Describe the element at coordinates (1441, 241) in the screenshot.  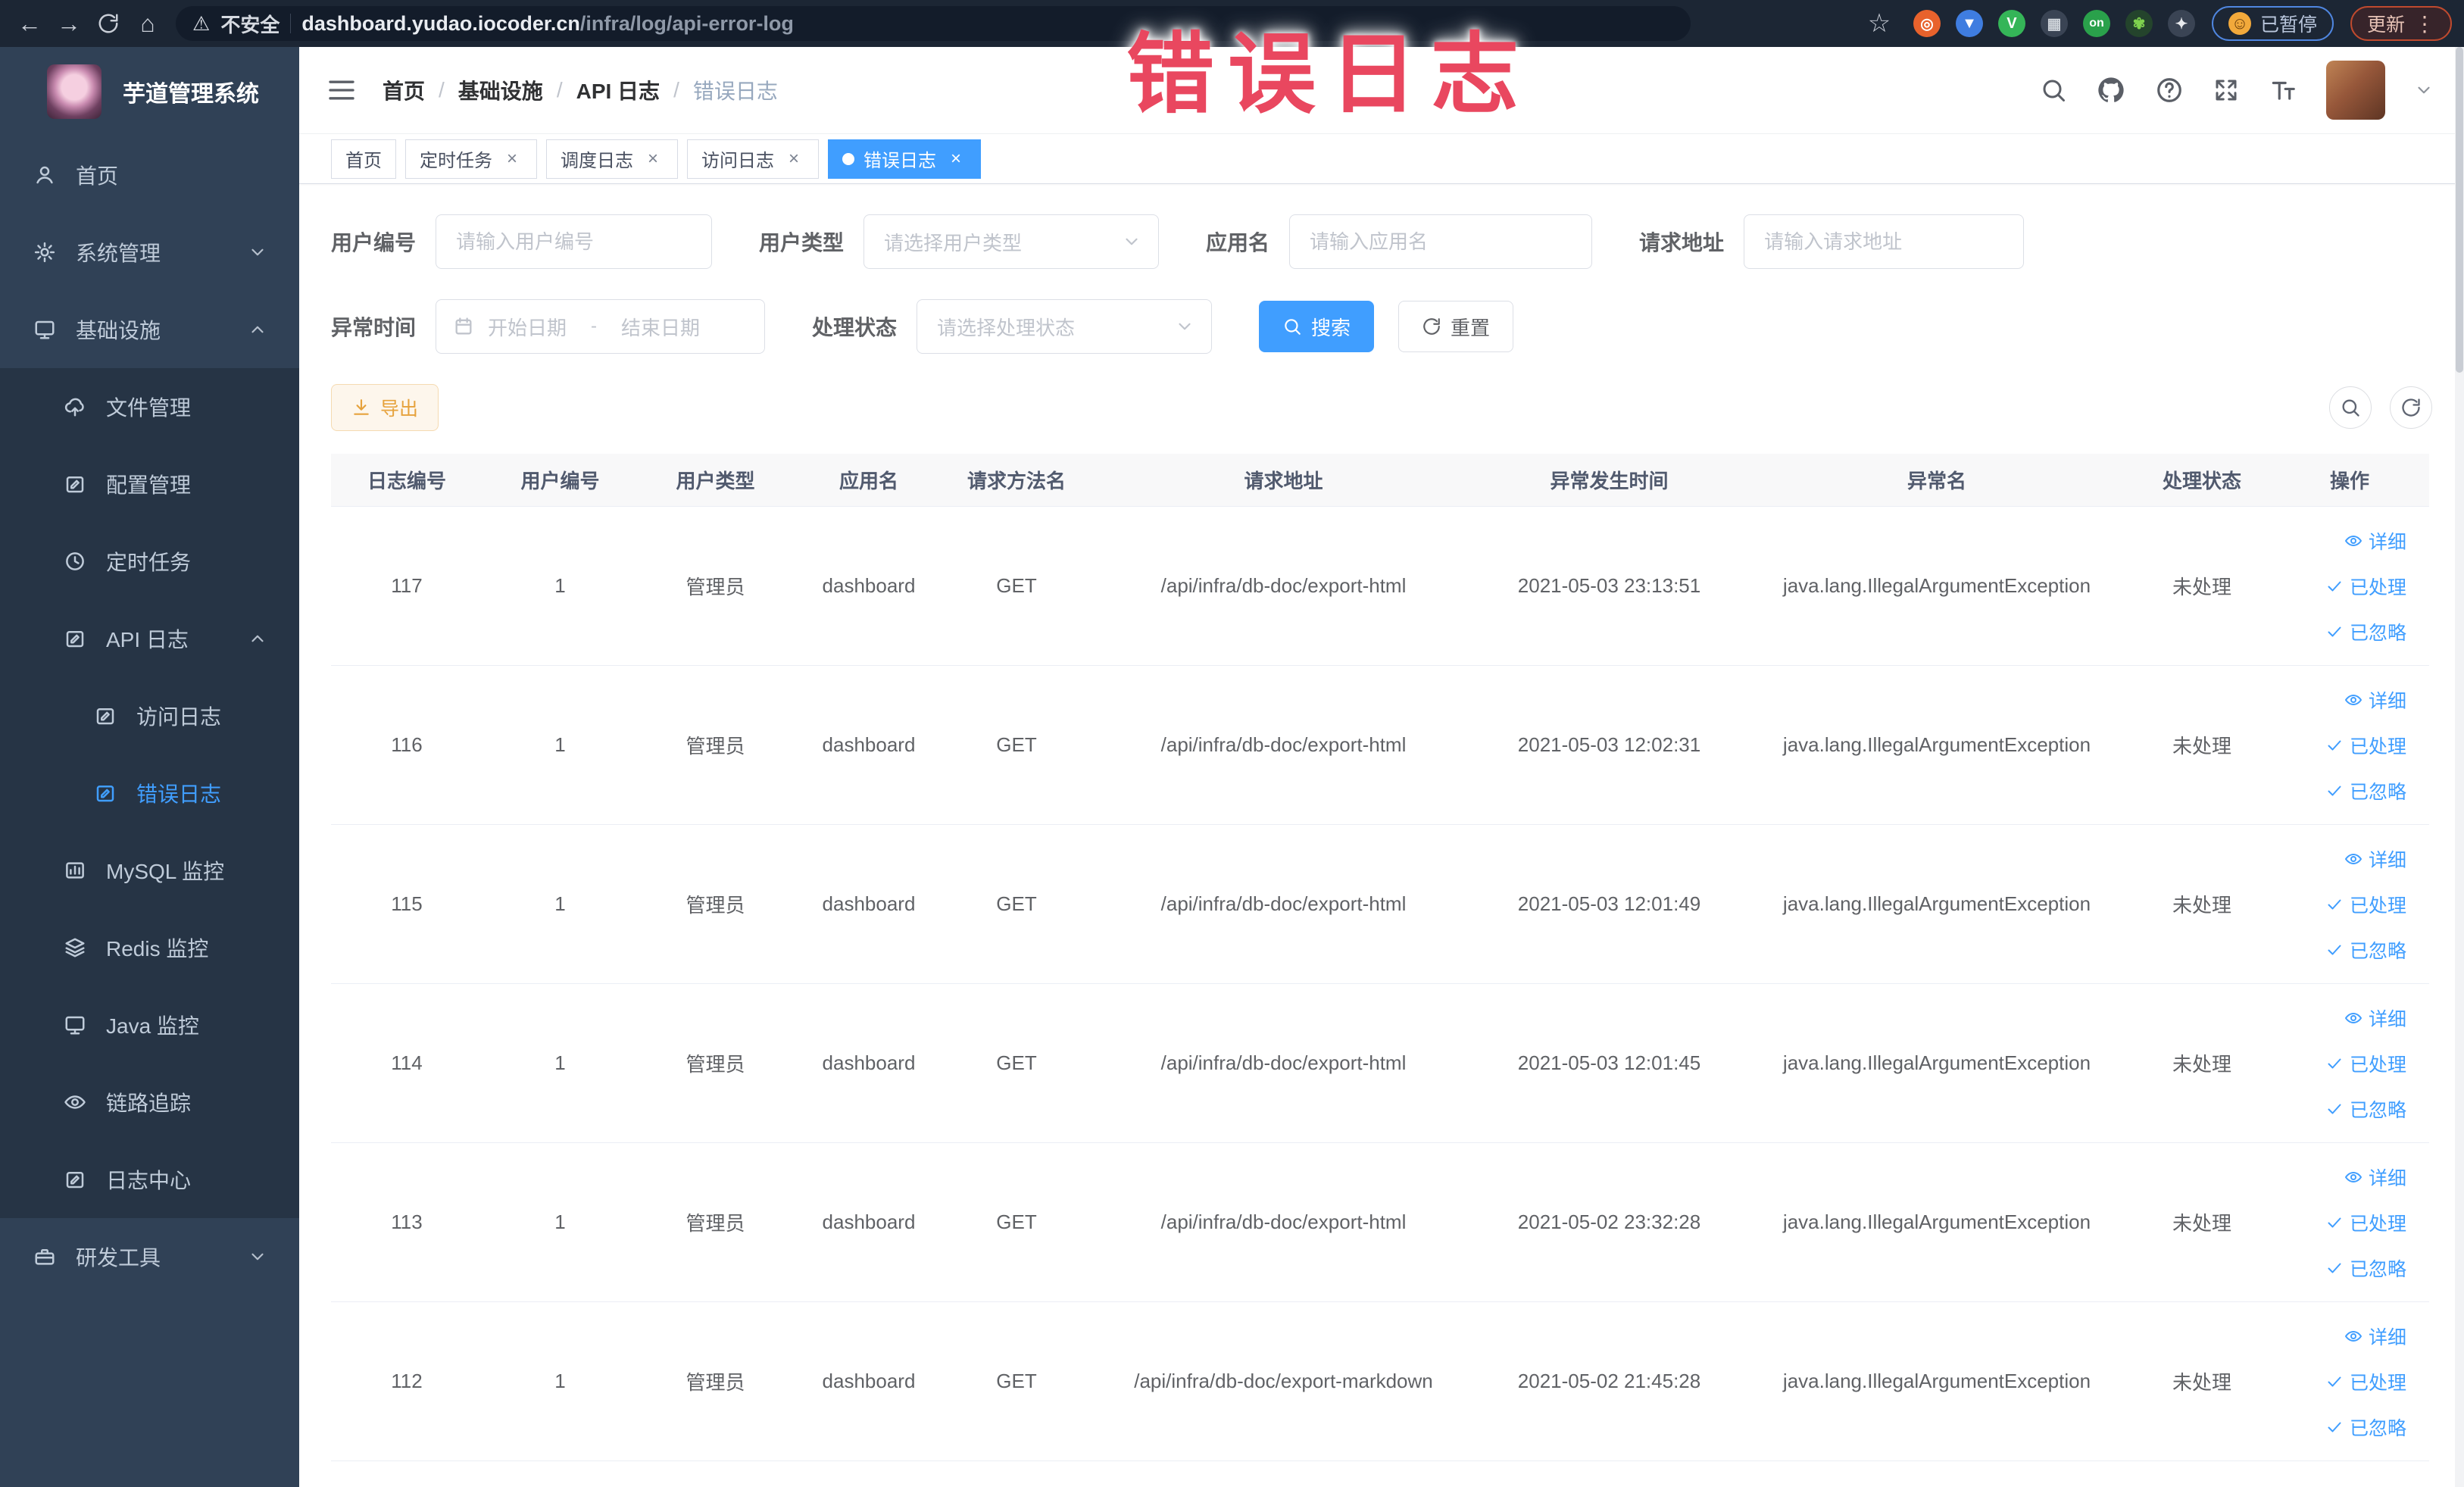
I see `app-name-input` at that location.